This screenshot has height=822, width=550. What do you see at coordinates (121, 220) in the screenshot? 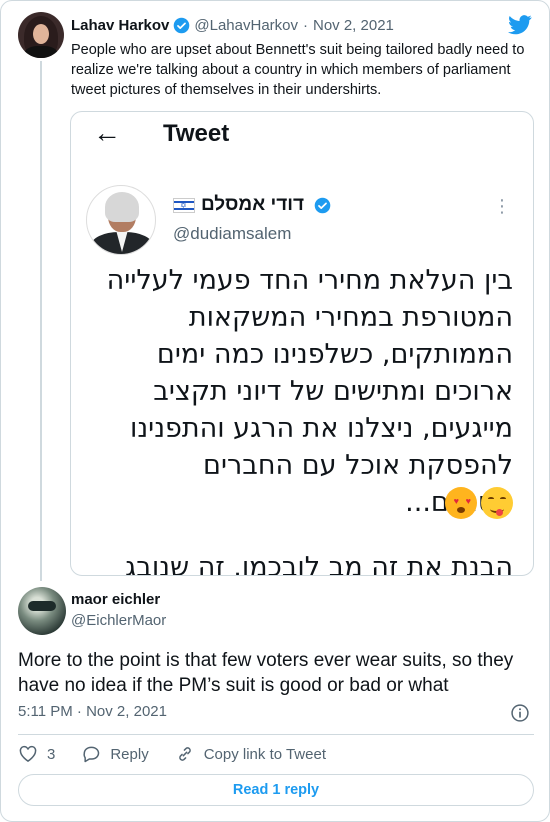
I see `embed-avatar` at bounding box center [121, 220].